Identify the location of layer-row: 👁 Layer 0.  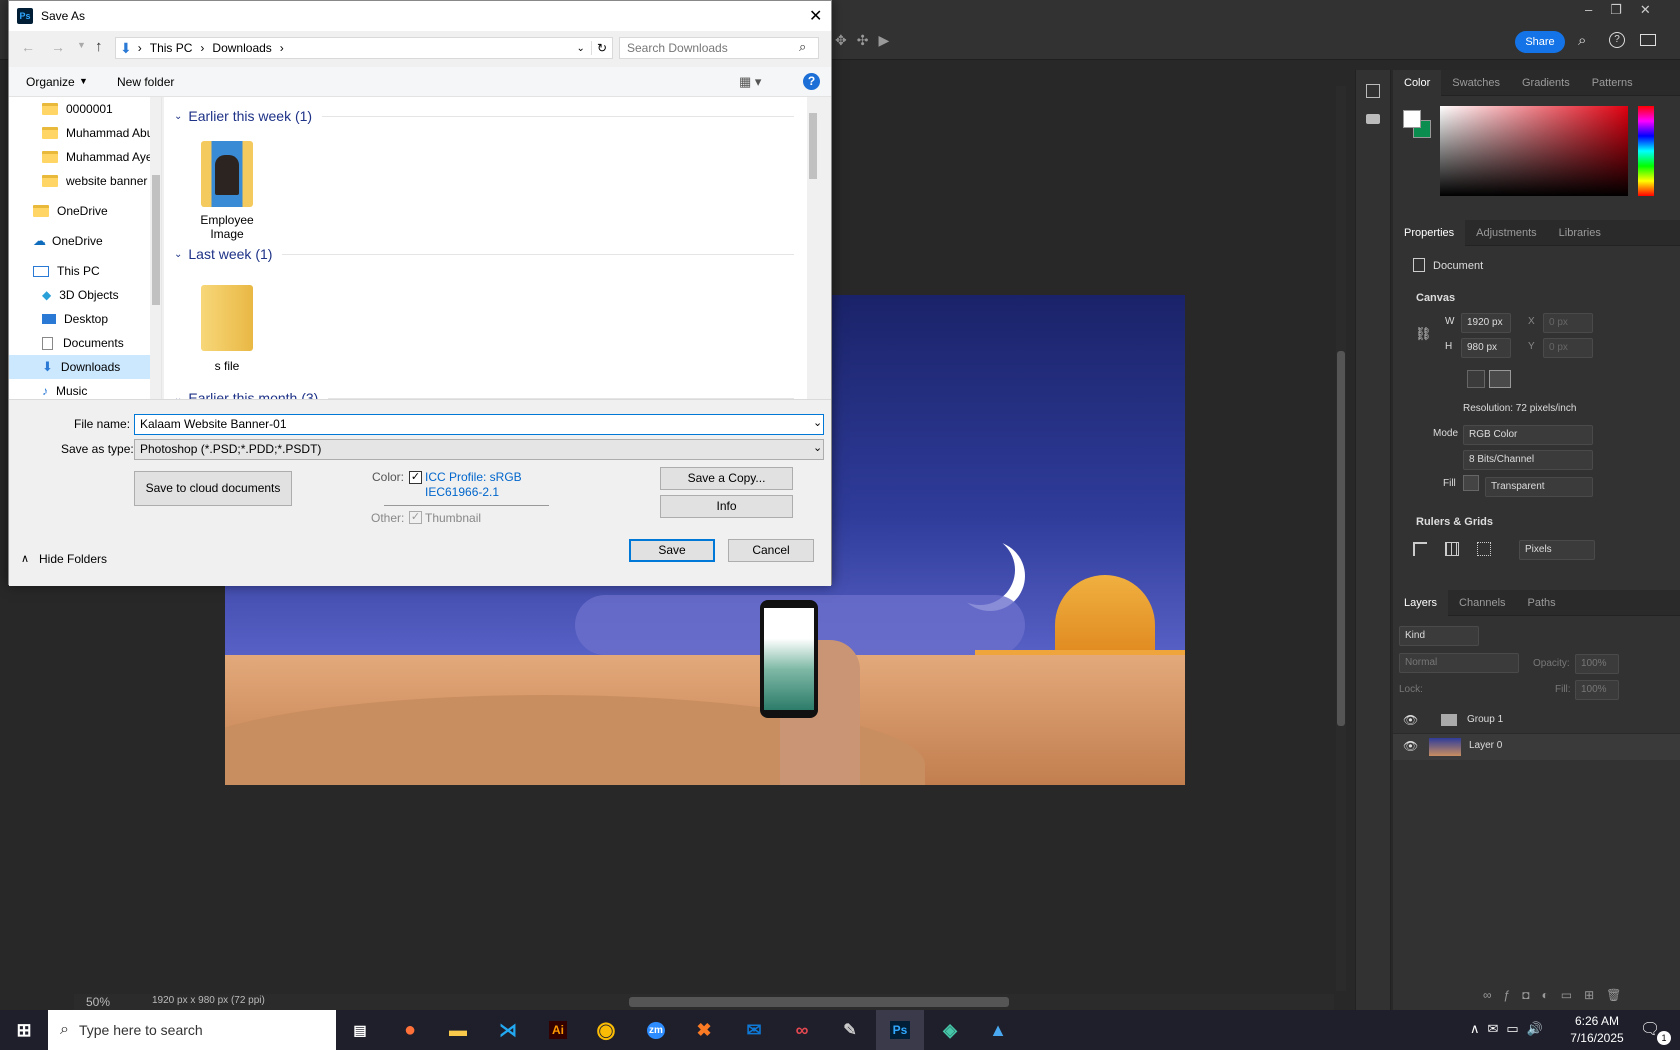
(1536, 747).